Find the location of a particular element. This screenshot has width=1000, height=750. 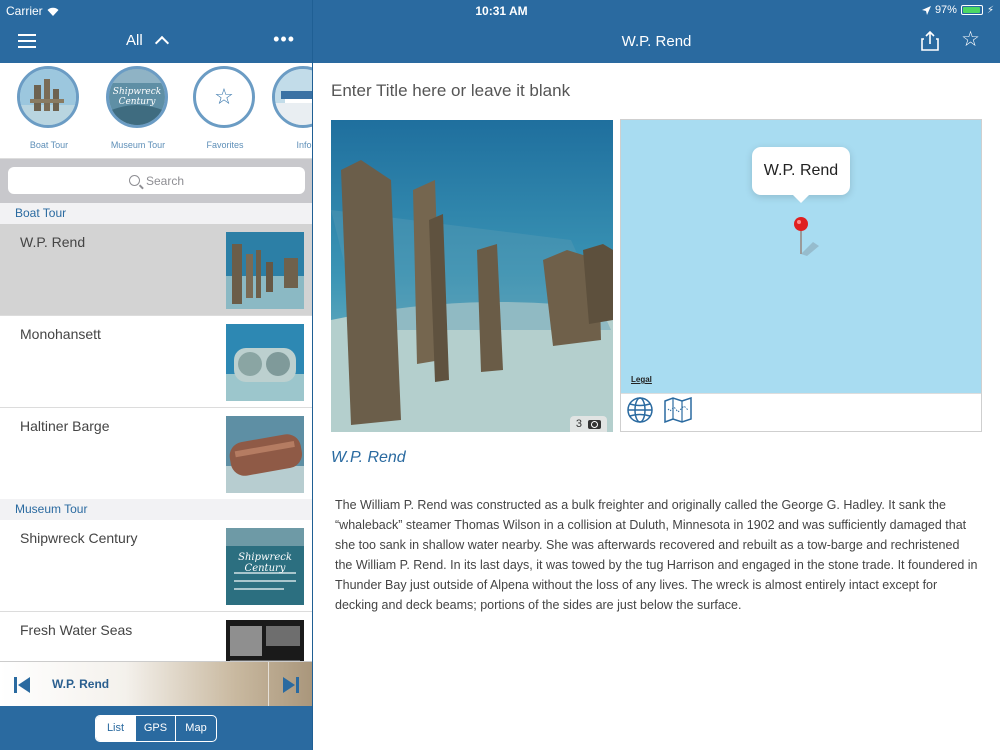

view-mode-segmented-control: List GPS Map is located at coordinates (156, 728).